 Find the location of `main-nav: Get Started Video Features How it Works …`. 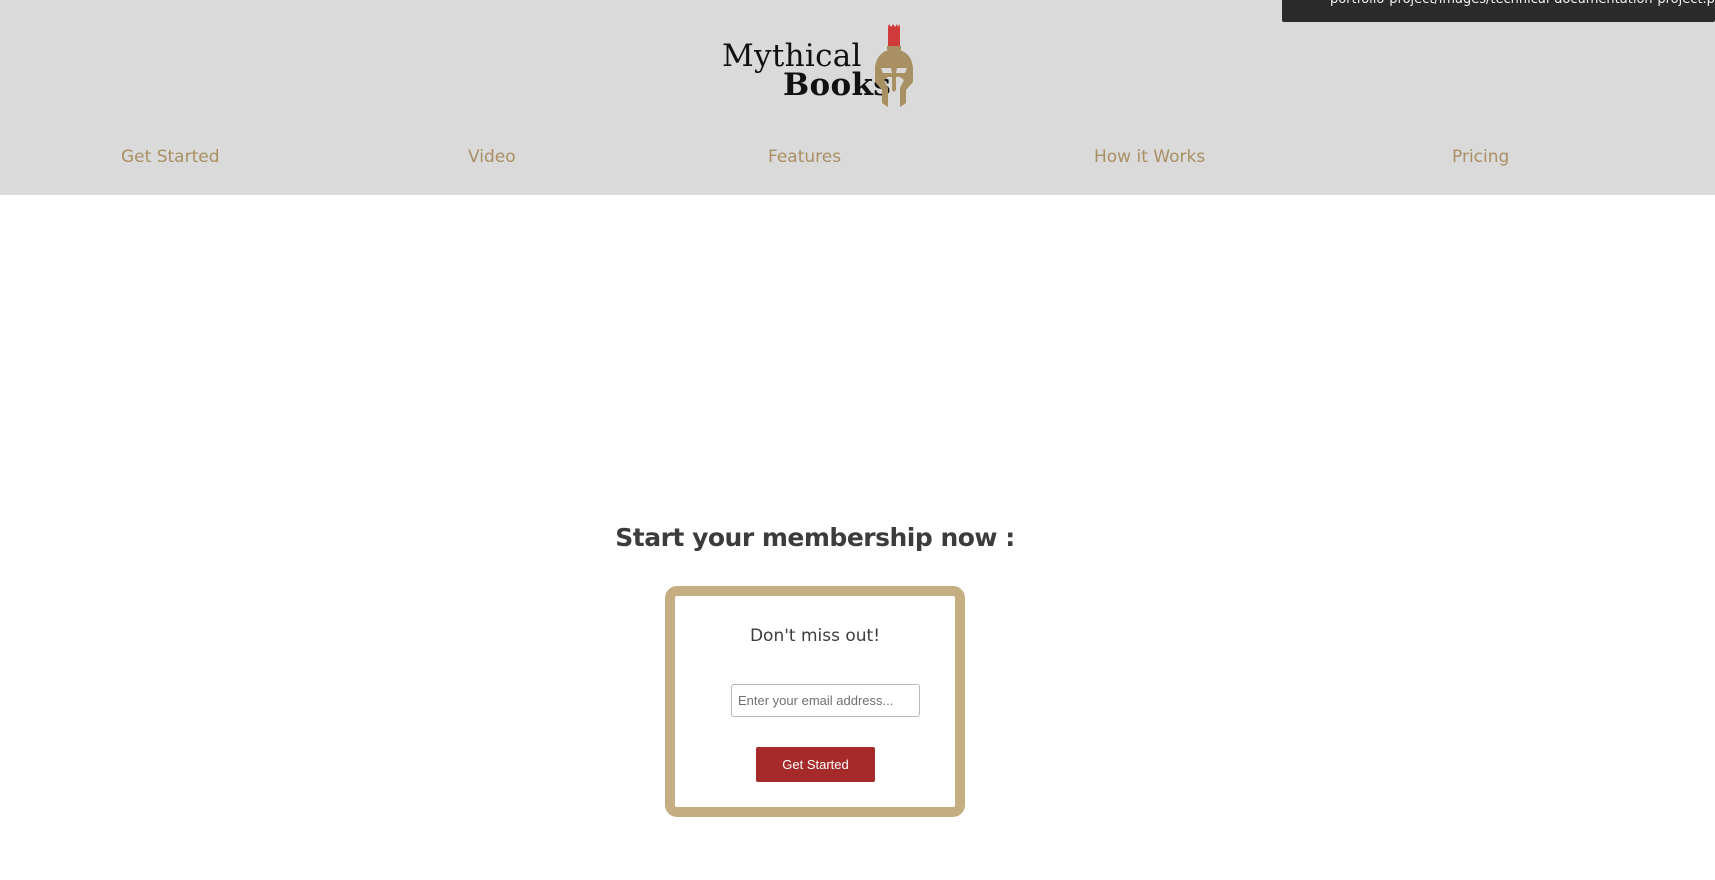

main-nav: Get Started Video Features How it Works … is located at coordinates (857, 160).